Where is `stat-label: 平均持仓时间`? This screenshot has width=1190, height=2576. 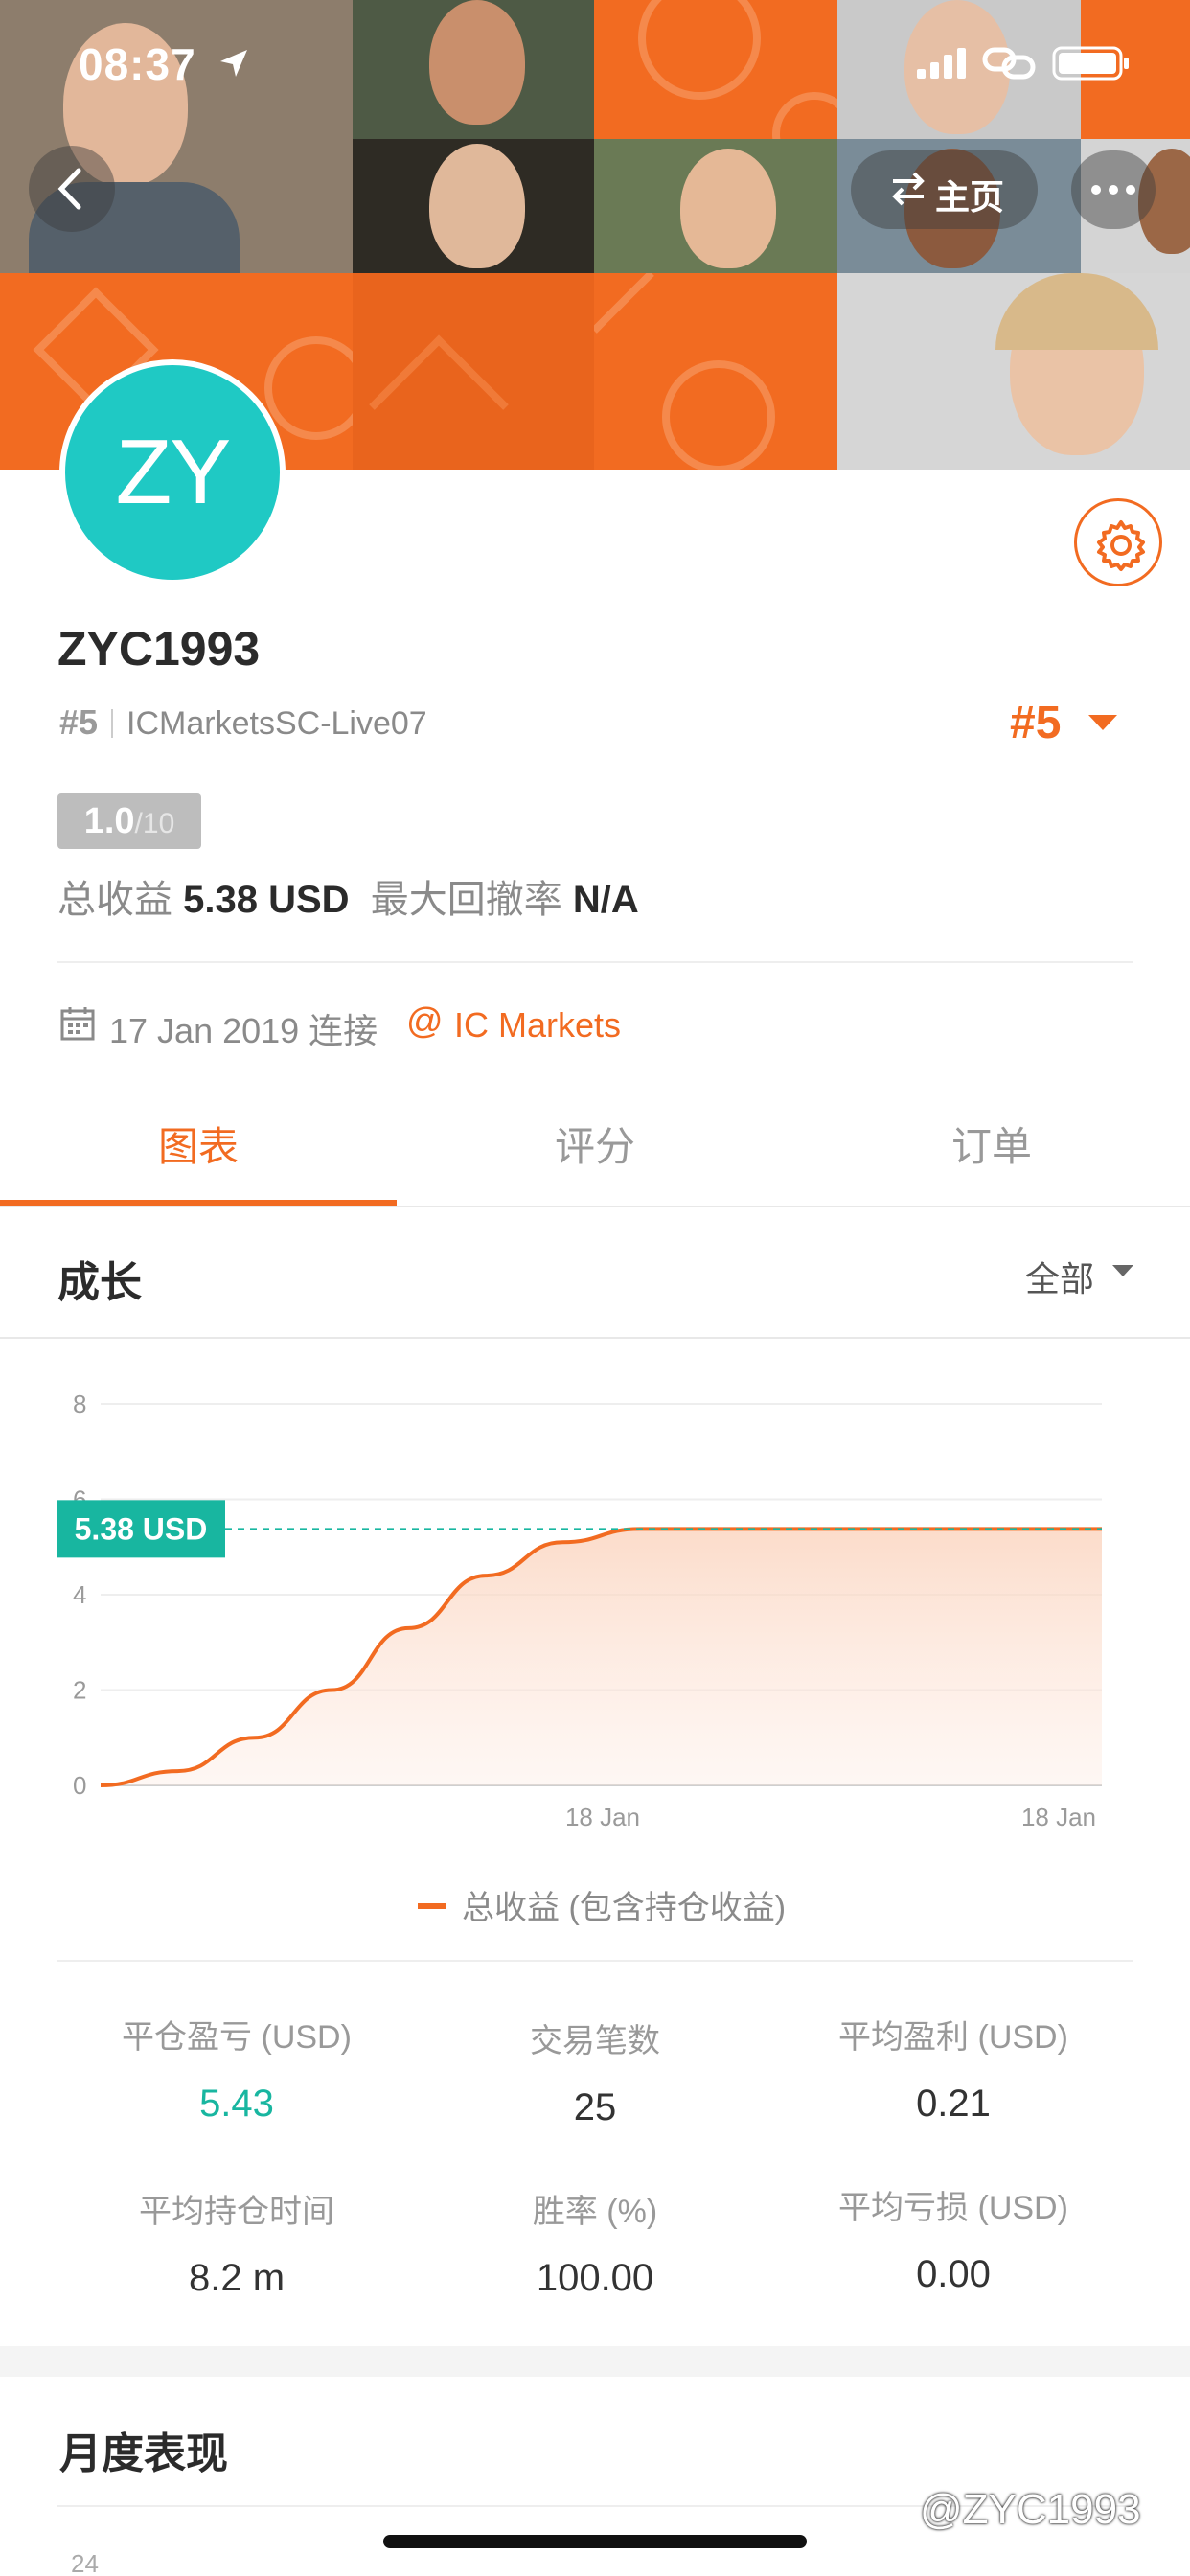
stat-label: 平均持仓时间 is located at coordinates (237, 2212).